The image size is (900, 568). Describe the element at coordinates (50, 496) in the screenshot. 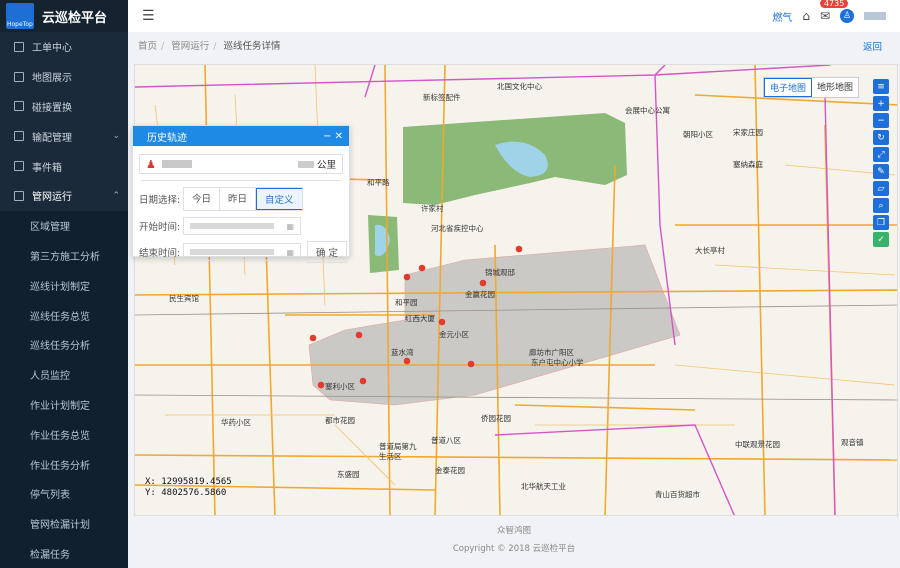

I see `sidebar-item-label: 停气列表` at that location.